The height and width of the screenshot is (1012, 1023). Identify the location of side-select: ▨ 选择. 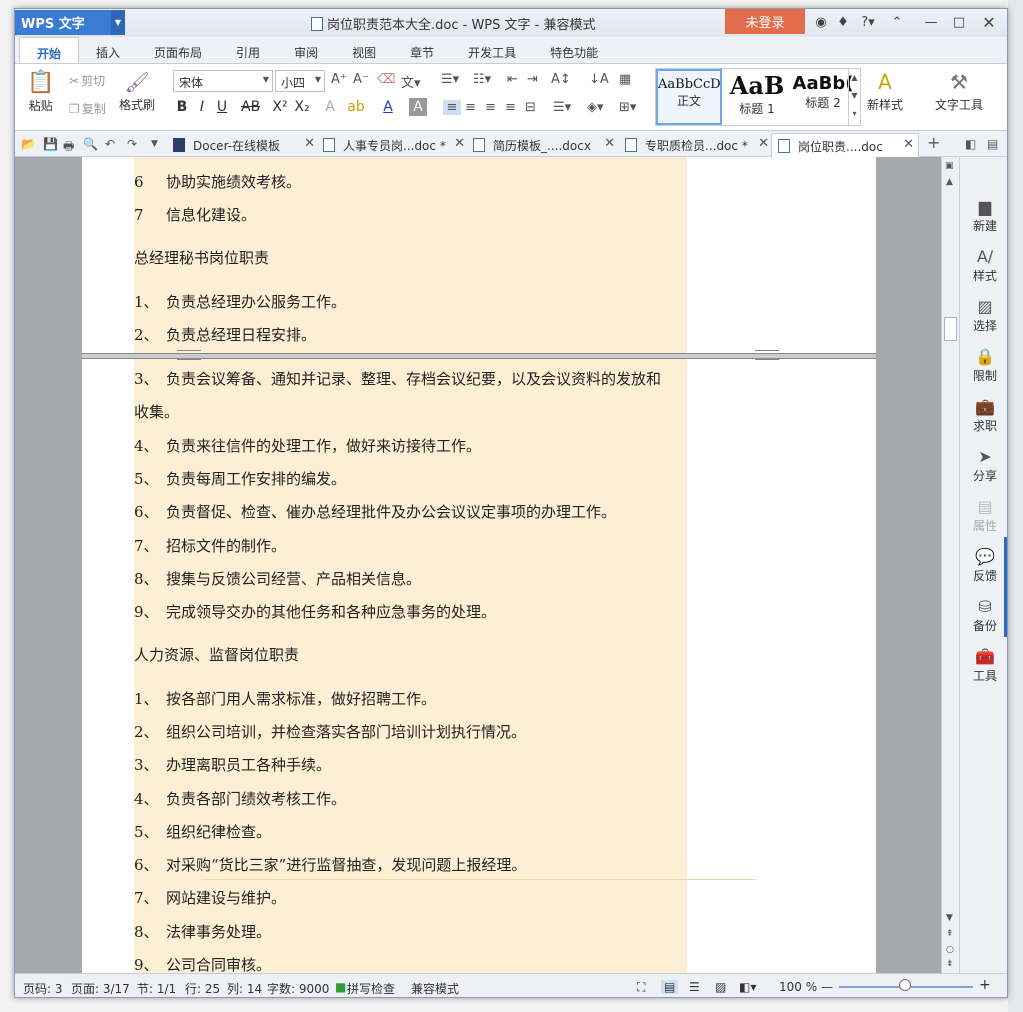
(983, 315).